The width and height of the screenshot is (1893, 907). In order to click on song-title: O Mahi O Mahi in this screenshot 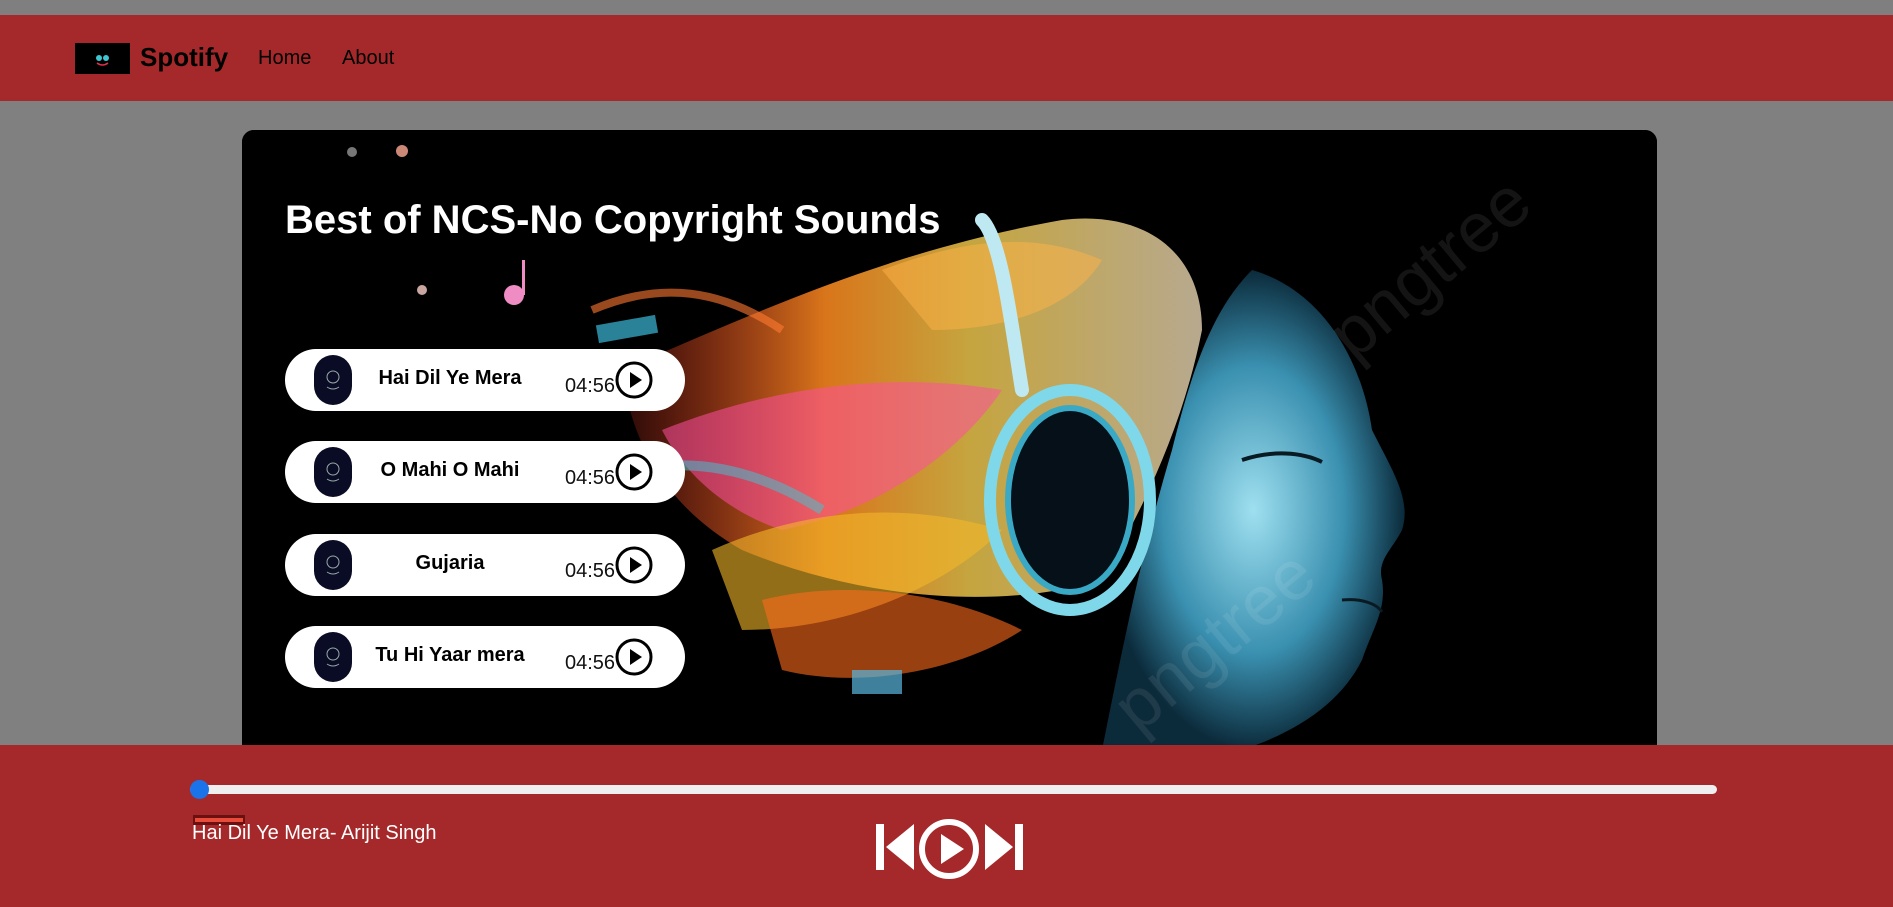, I will do `click(450, 470)`.